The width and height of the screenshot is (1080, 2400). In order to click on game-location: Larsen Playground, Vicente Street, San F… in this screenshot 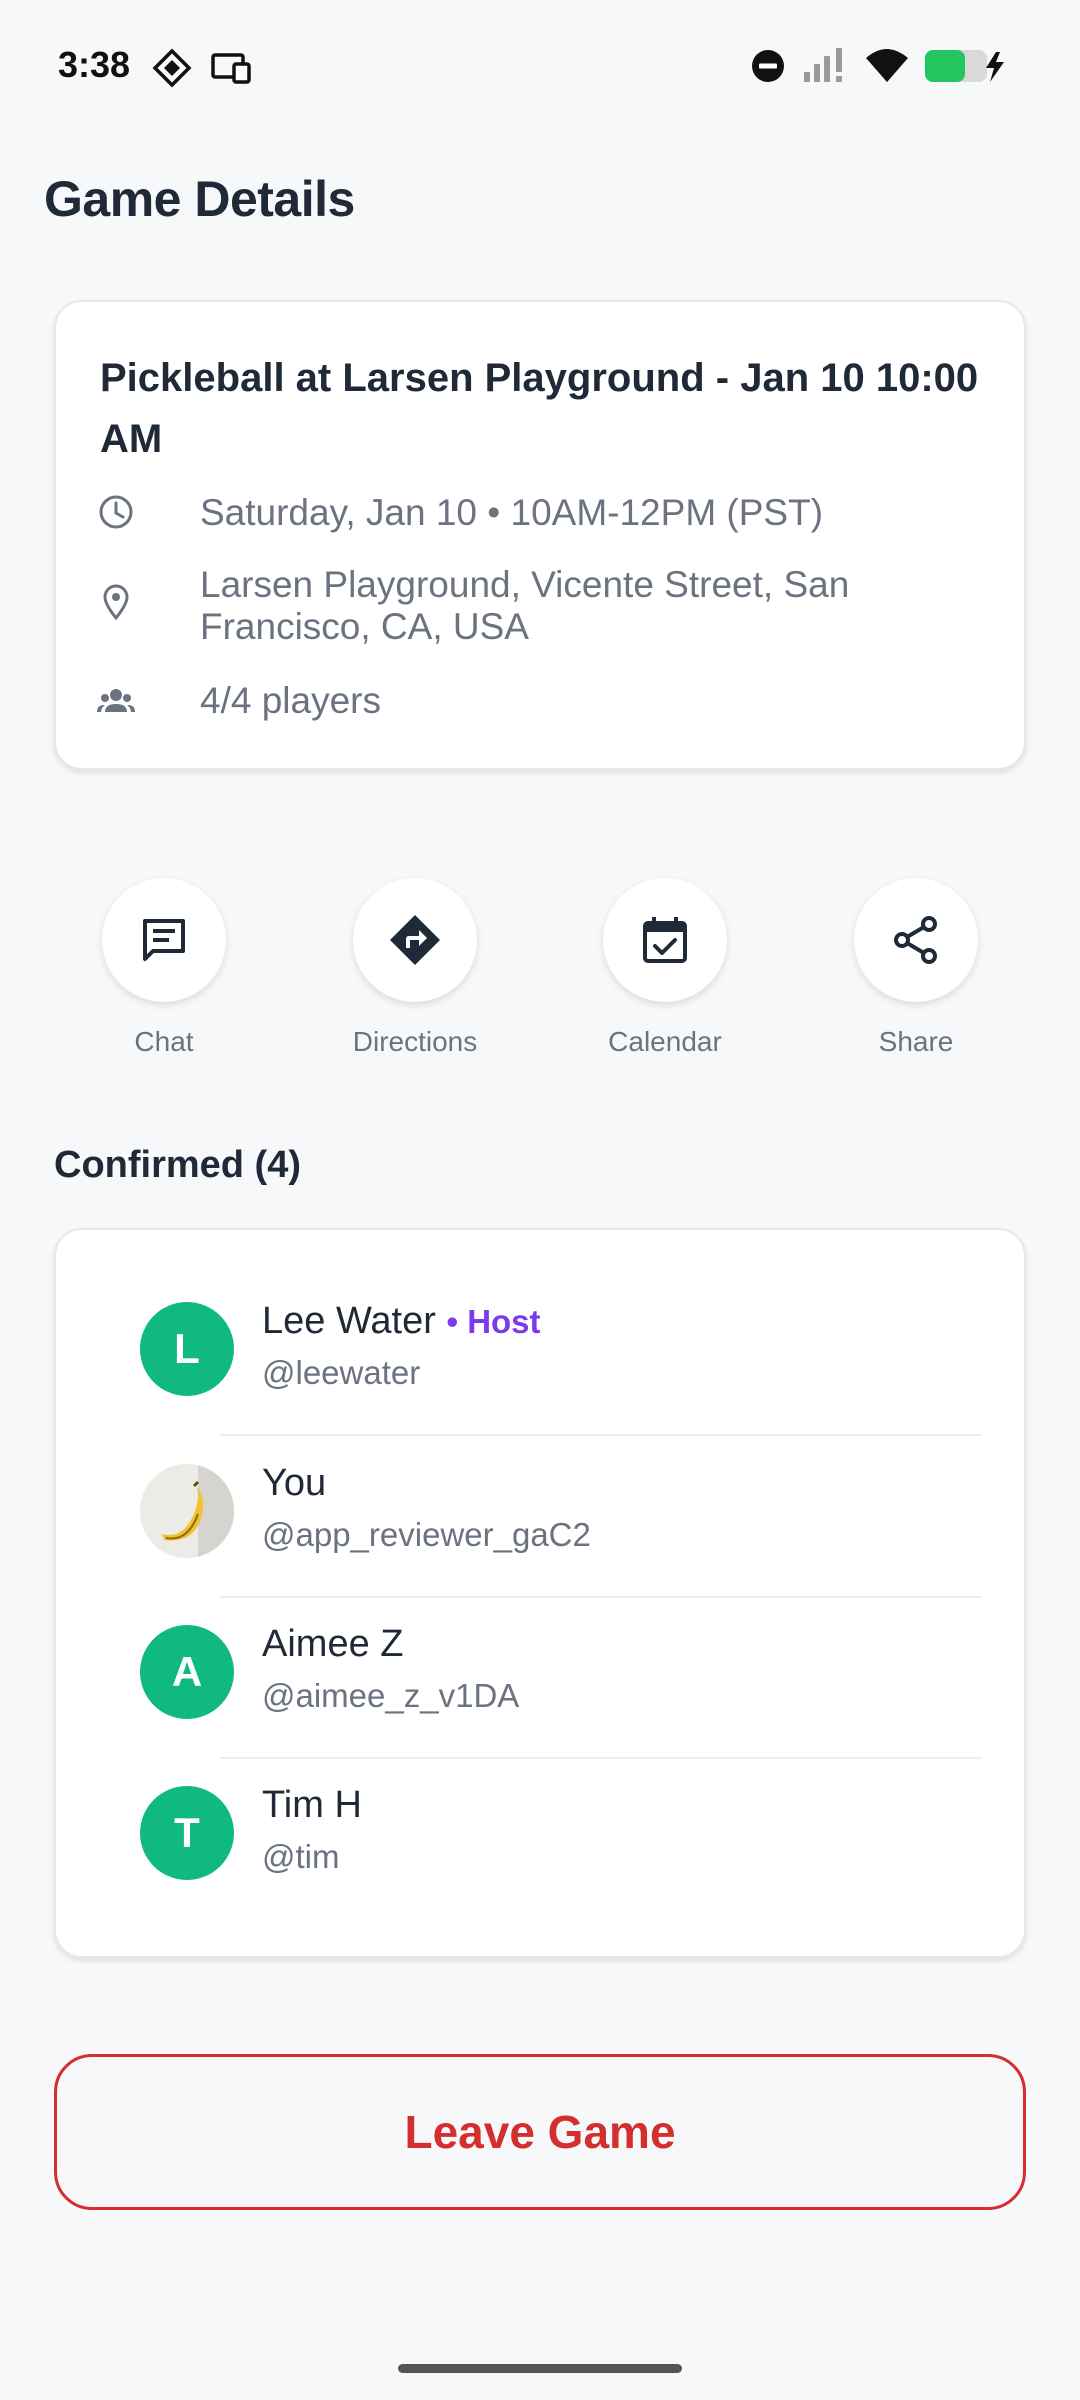, I will do `click(525, 605)`.